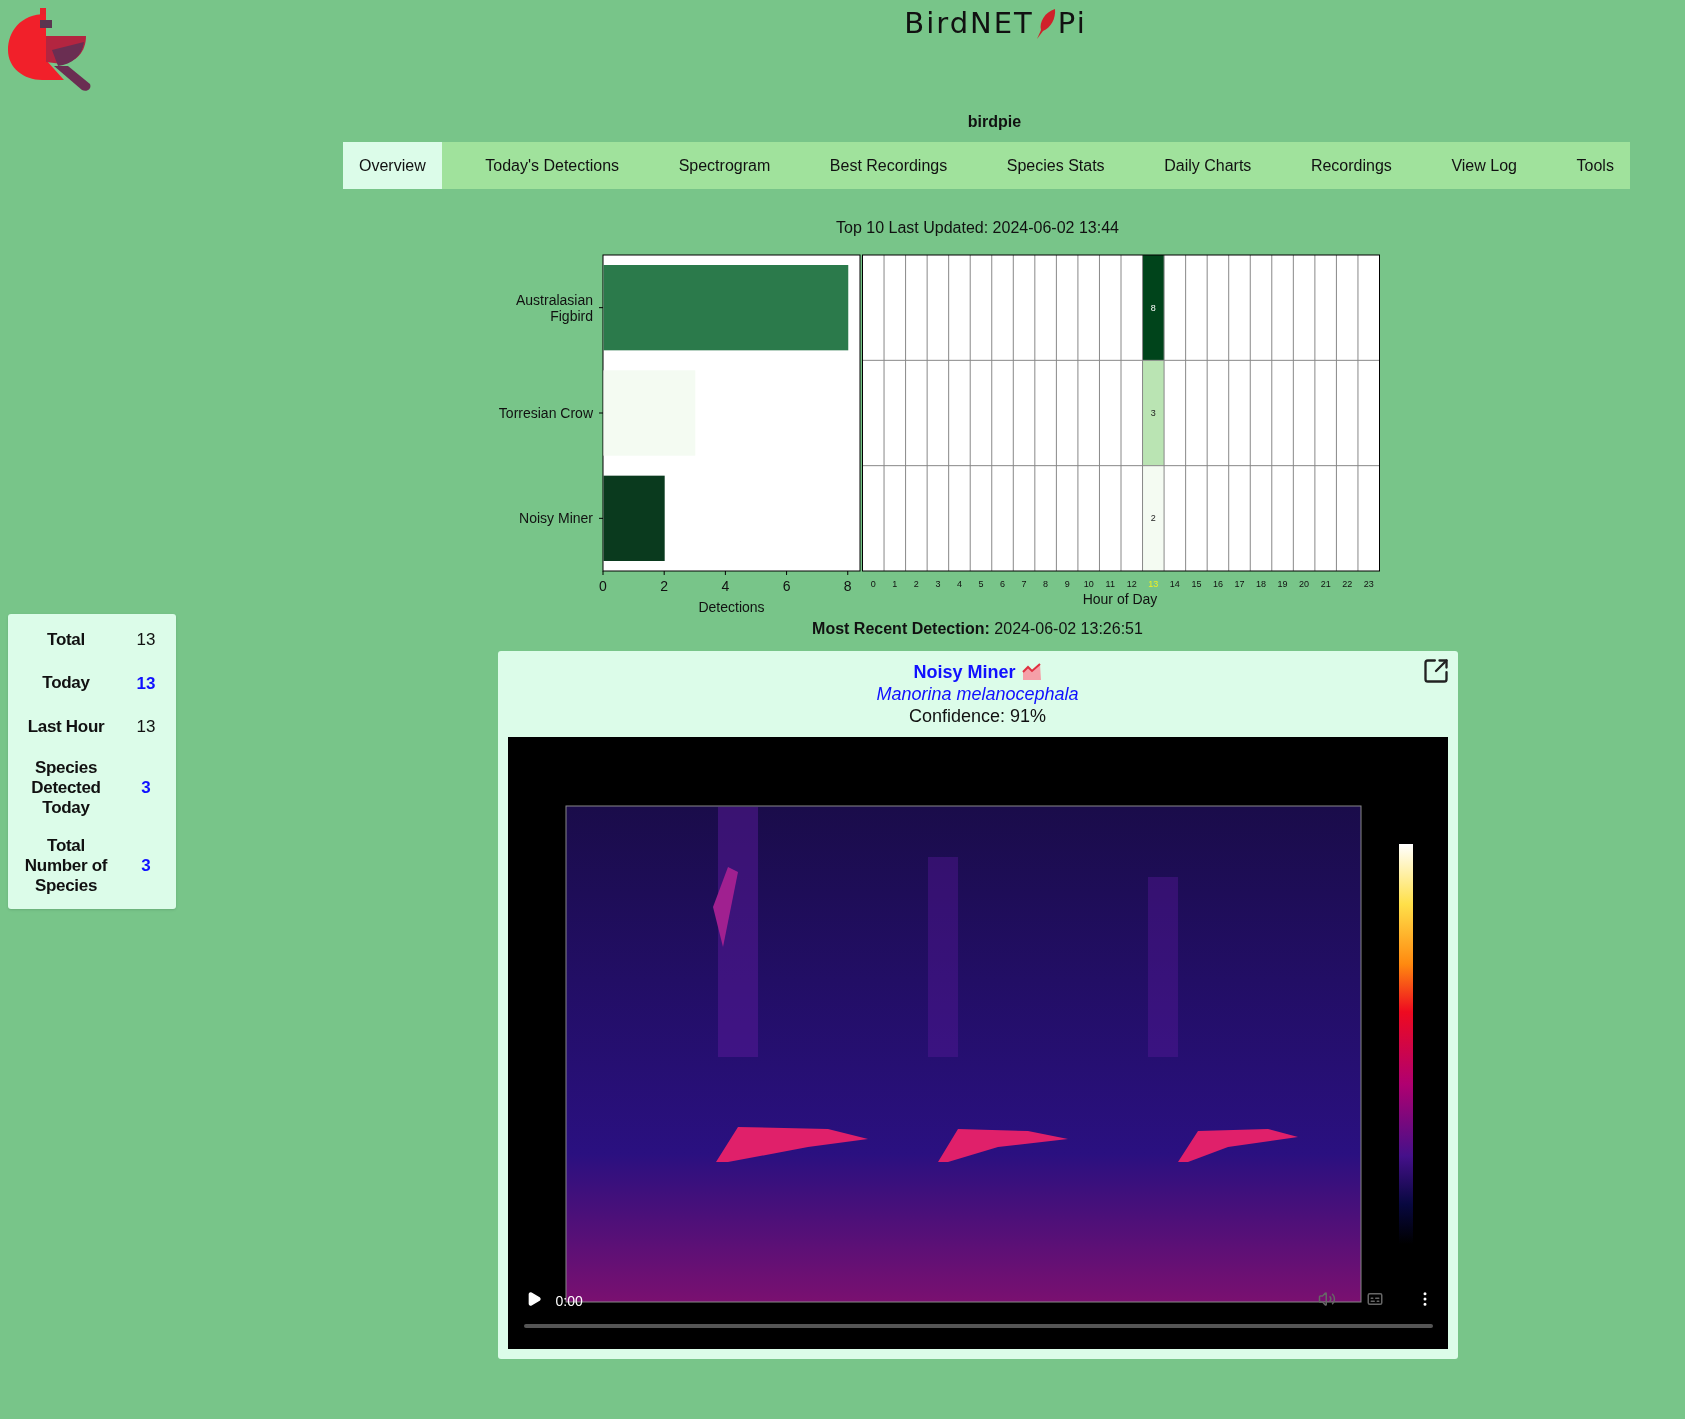  What do you see at coordinates (66, 683) in the screenshot?
I see `stat-label: Today` at bounding box center [66, 683].